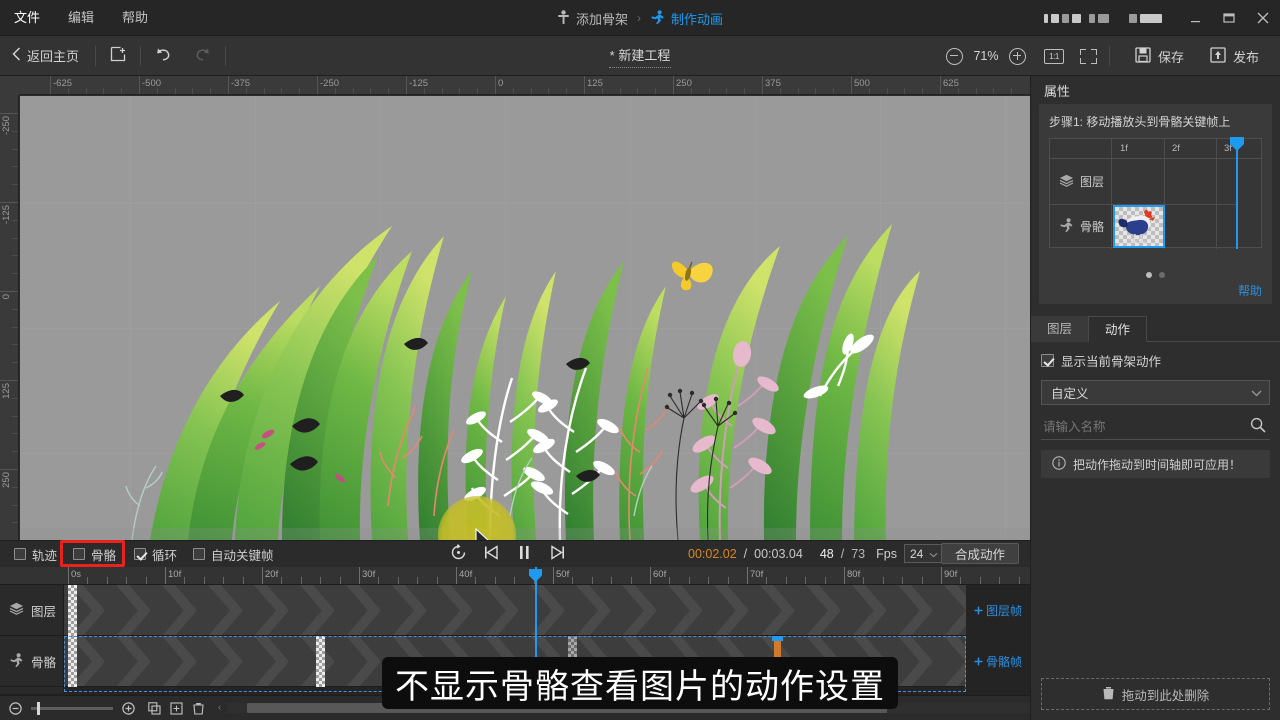 This screenshot has height=720, width=1280. What do you see at coordinates (507, 553) in the screenshot?
I see `playback-controls` at bounding box center [507, 553].